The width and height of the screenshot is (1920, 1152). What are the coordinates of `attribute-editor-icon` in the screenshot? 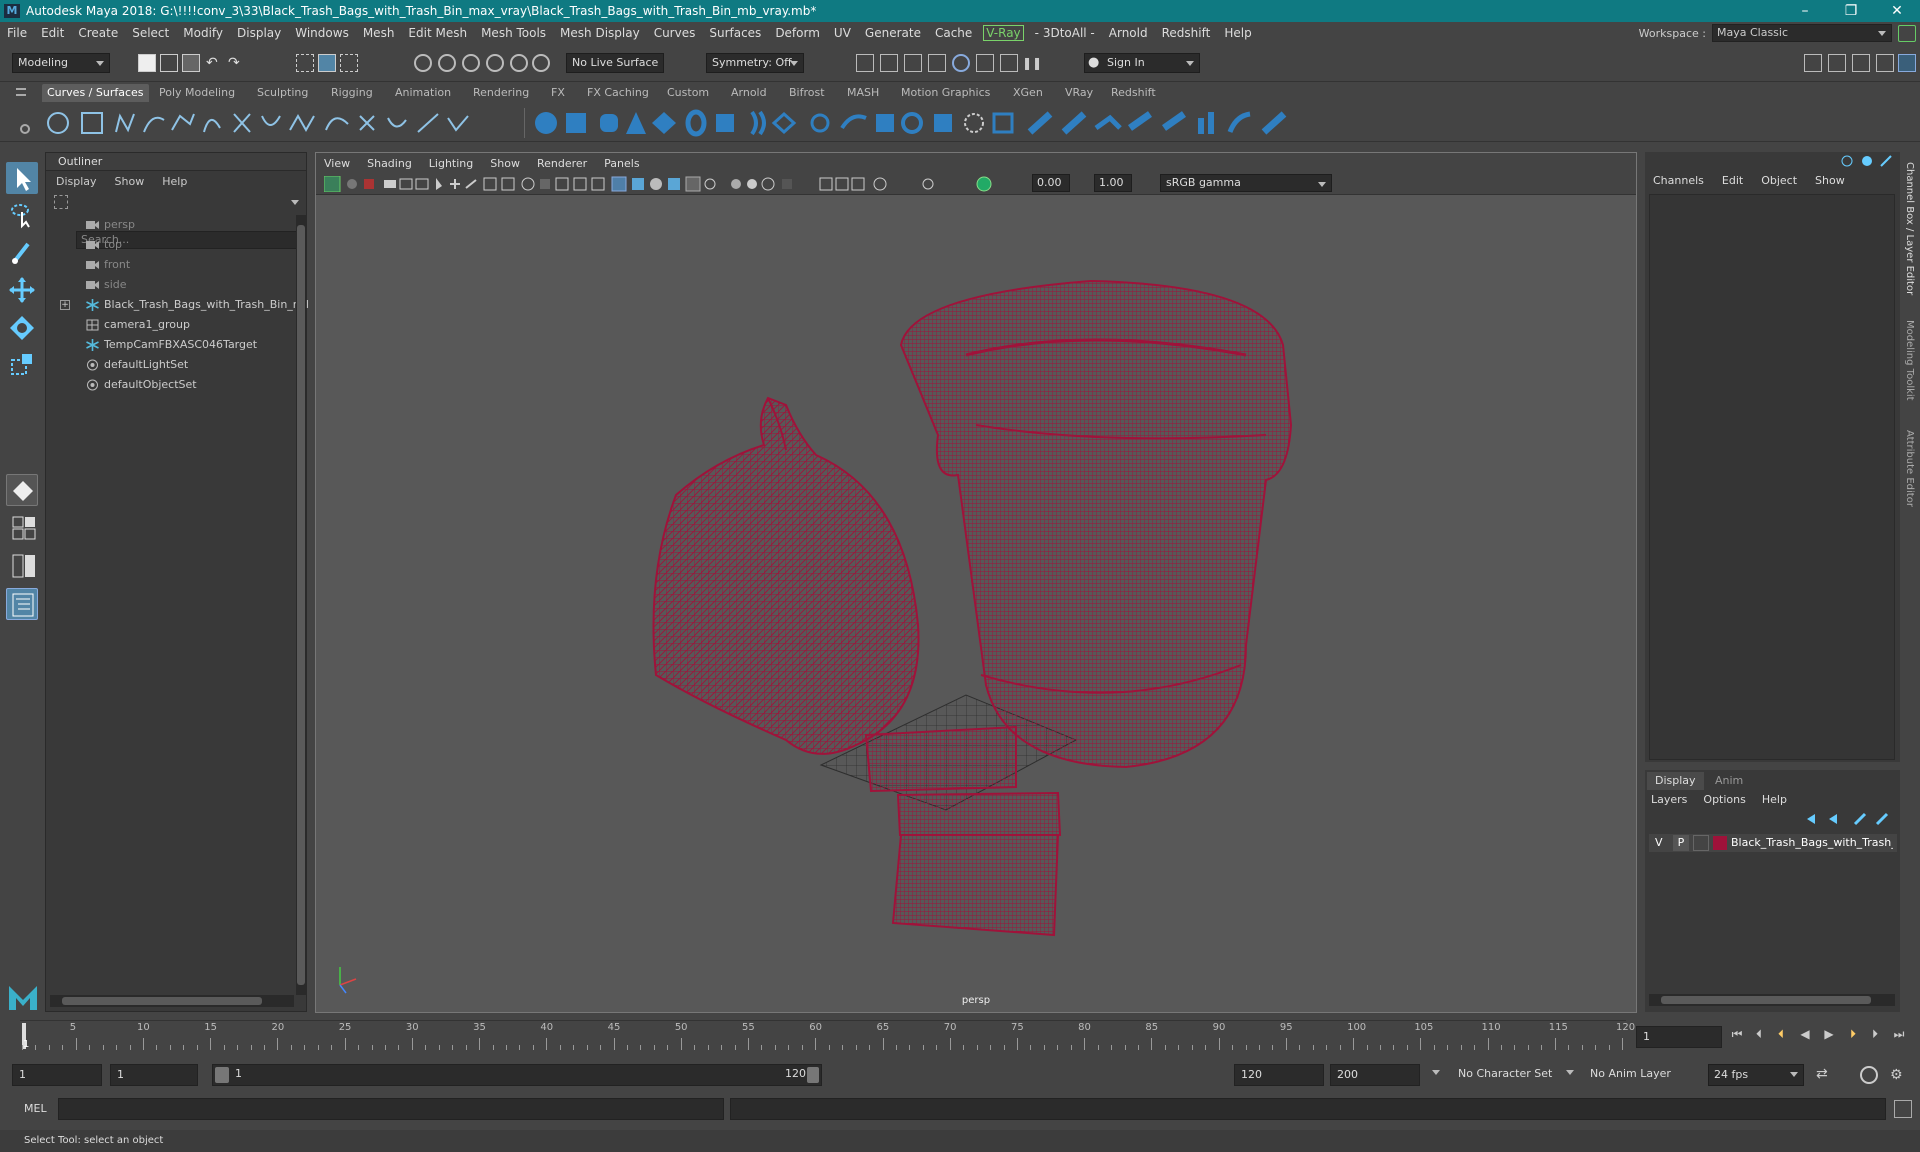 It's located at (1837, 63).